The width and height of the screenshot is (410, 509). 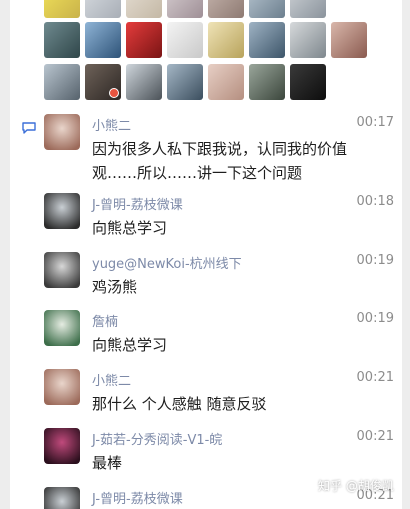 What do you see at coordinates (356, 486) in the screenshot?
I see `watermark: 知乎 @胡俊凯` at bounding box center [356, 486].